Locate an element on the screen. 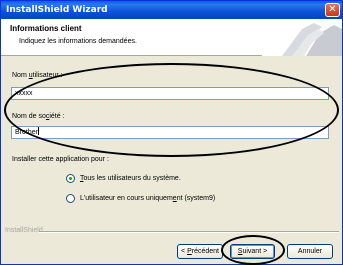  close-button: ✕ is located at coordinates (332, 10).